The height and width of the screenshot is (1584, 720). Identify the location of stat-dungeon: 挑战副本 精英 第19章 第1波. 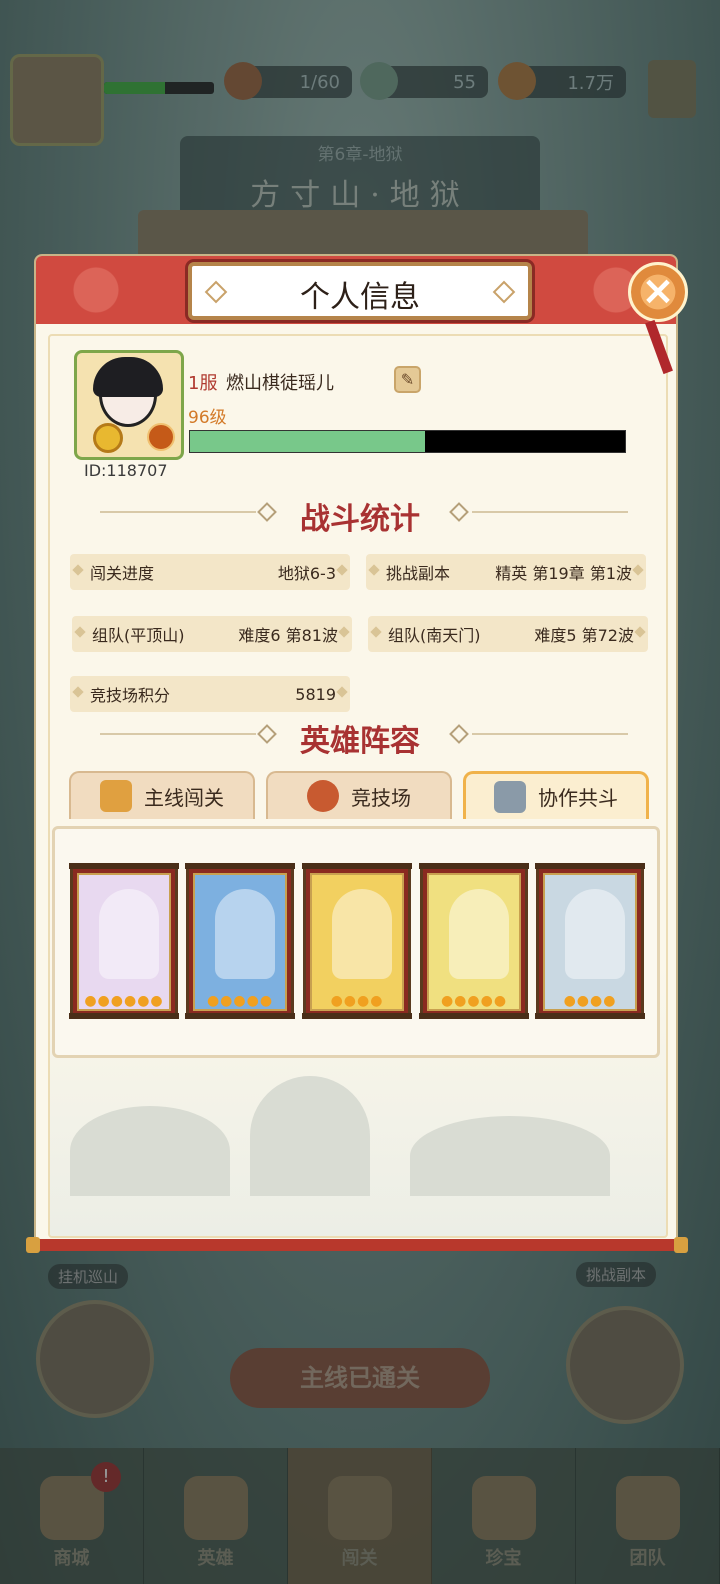
(506, 572).